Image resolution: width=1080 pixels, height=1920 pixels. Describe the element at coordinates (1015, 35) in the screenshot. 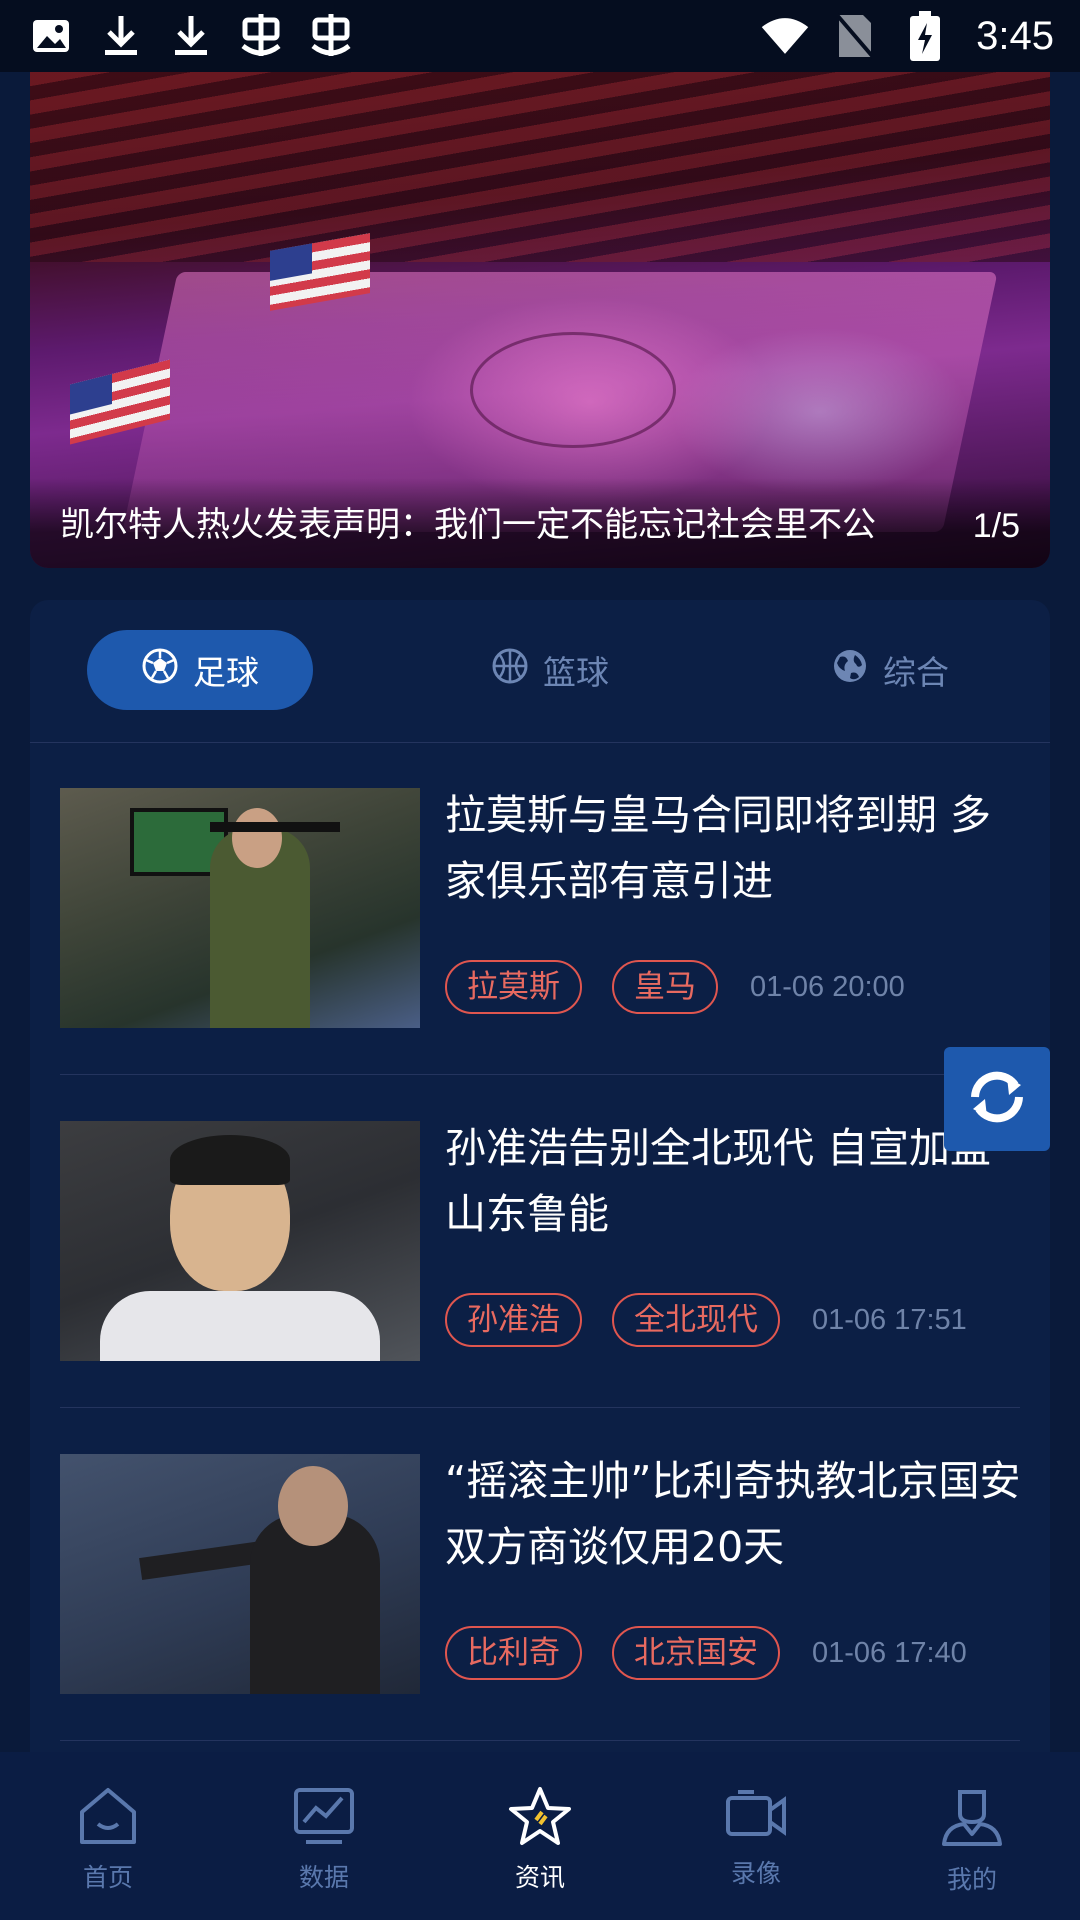

I see `clock: 3:45` at that location.